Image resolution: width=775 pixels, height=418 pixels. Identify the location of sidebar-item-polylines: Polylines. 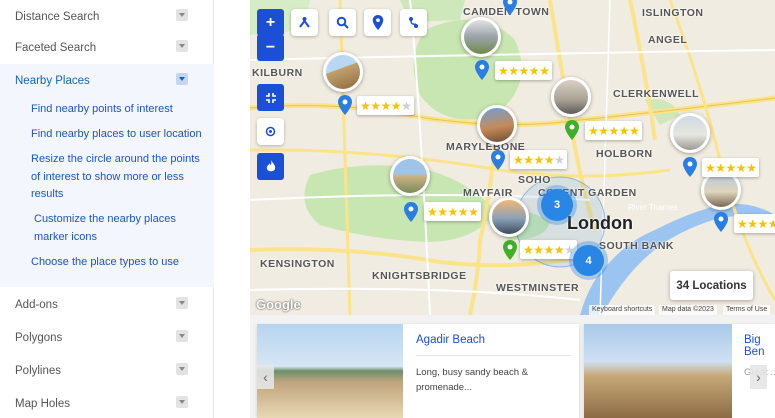
(107, 370).